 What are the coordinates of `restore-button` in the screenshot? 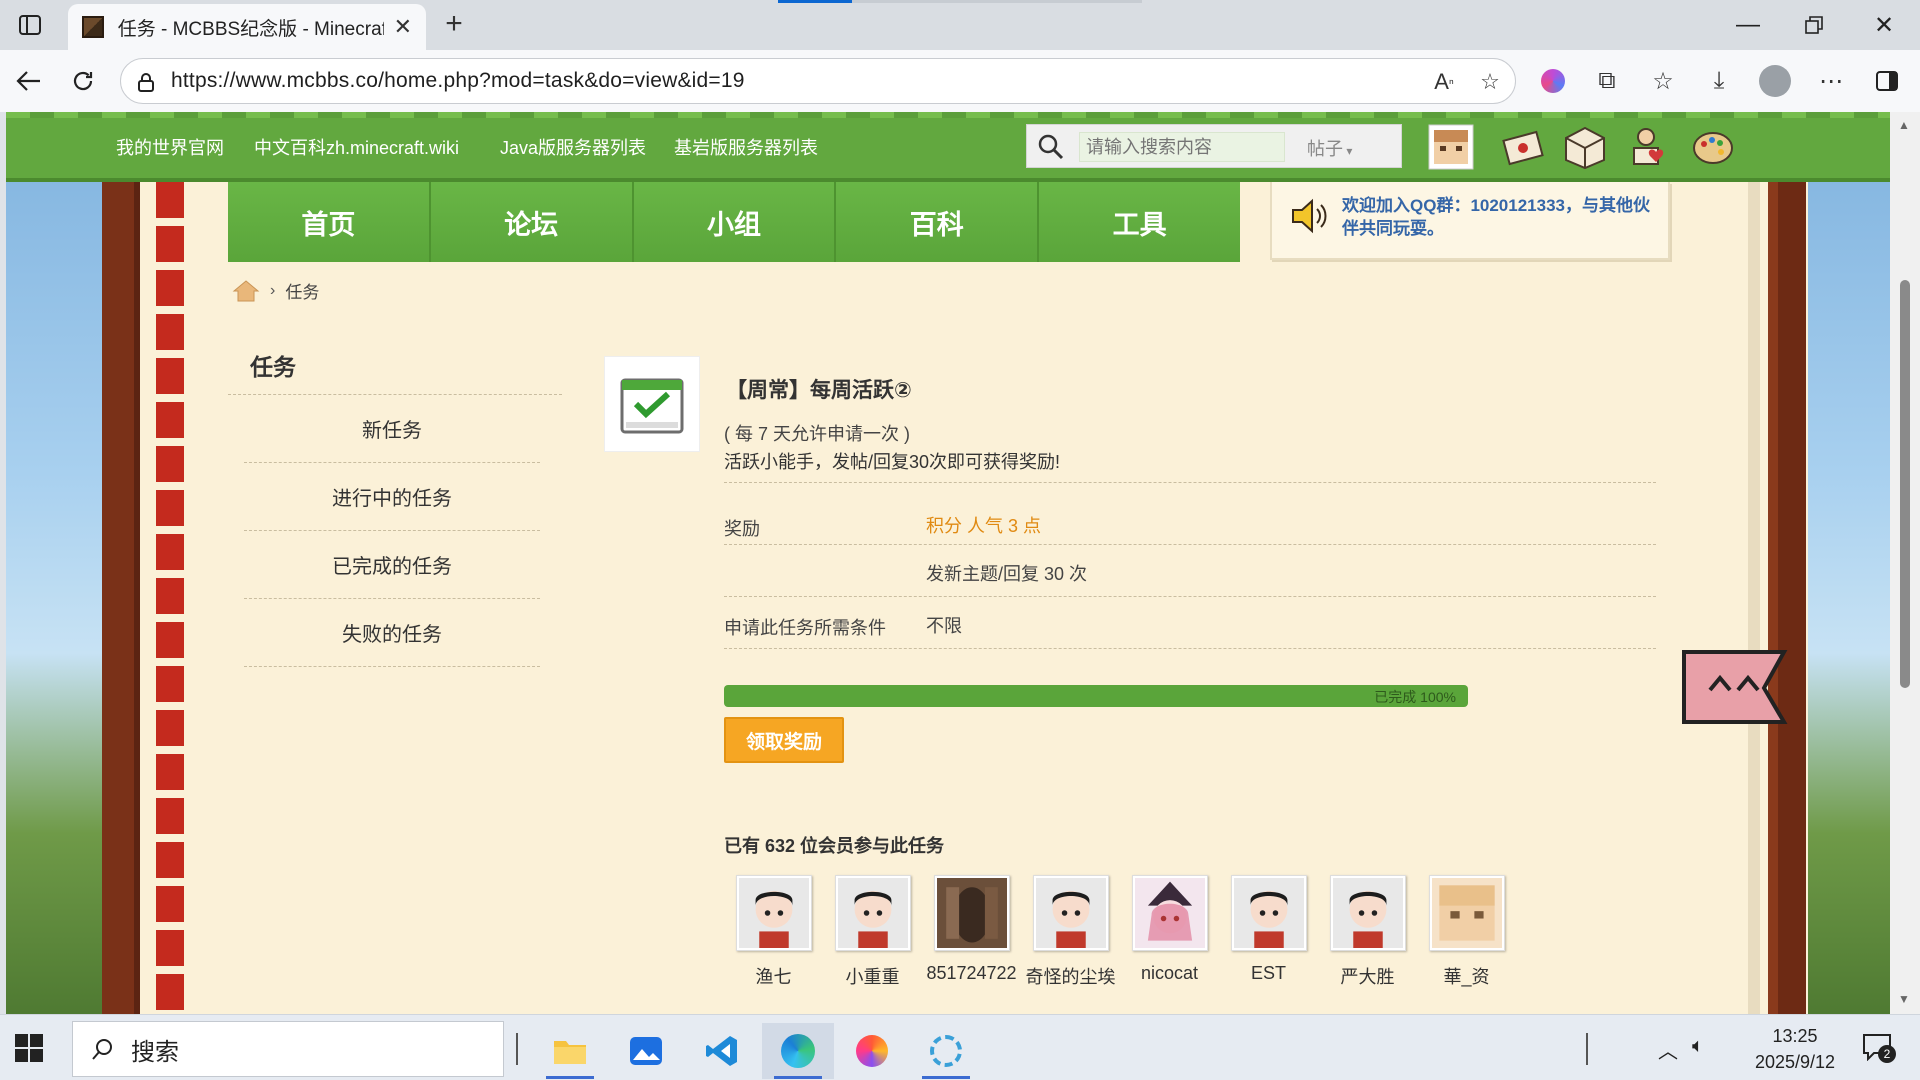 It's located at (1814, 25).